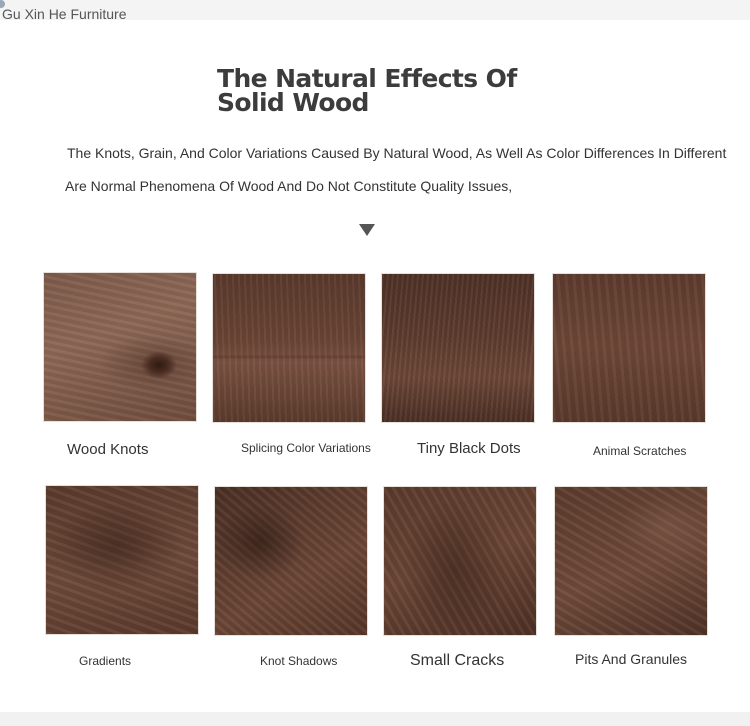 This screenshot has width=750, height=726. Describe the element at coordinates (108, 449) in the screenshot. I see `item-label-wood-knots: Wood Knots` at that location.